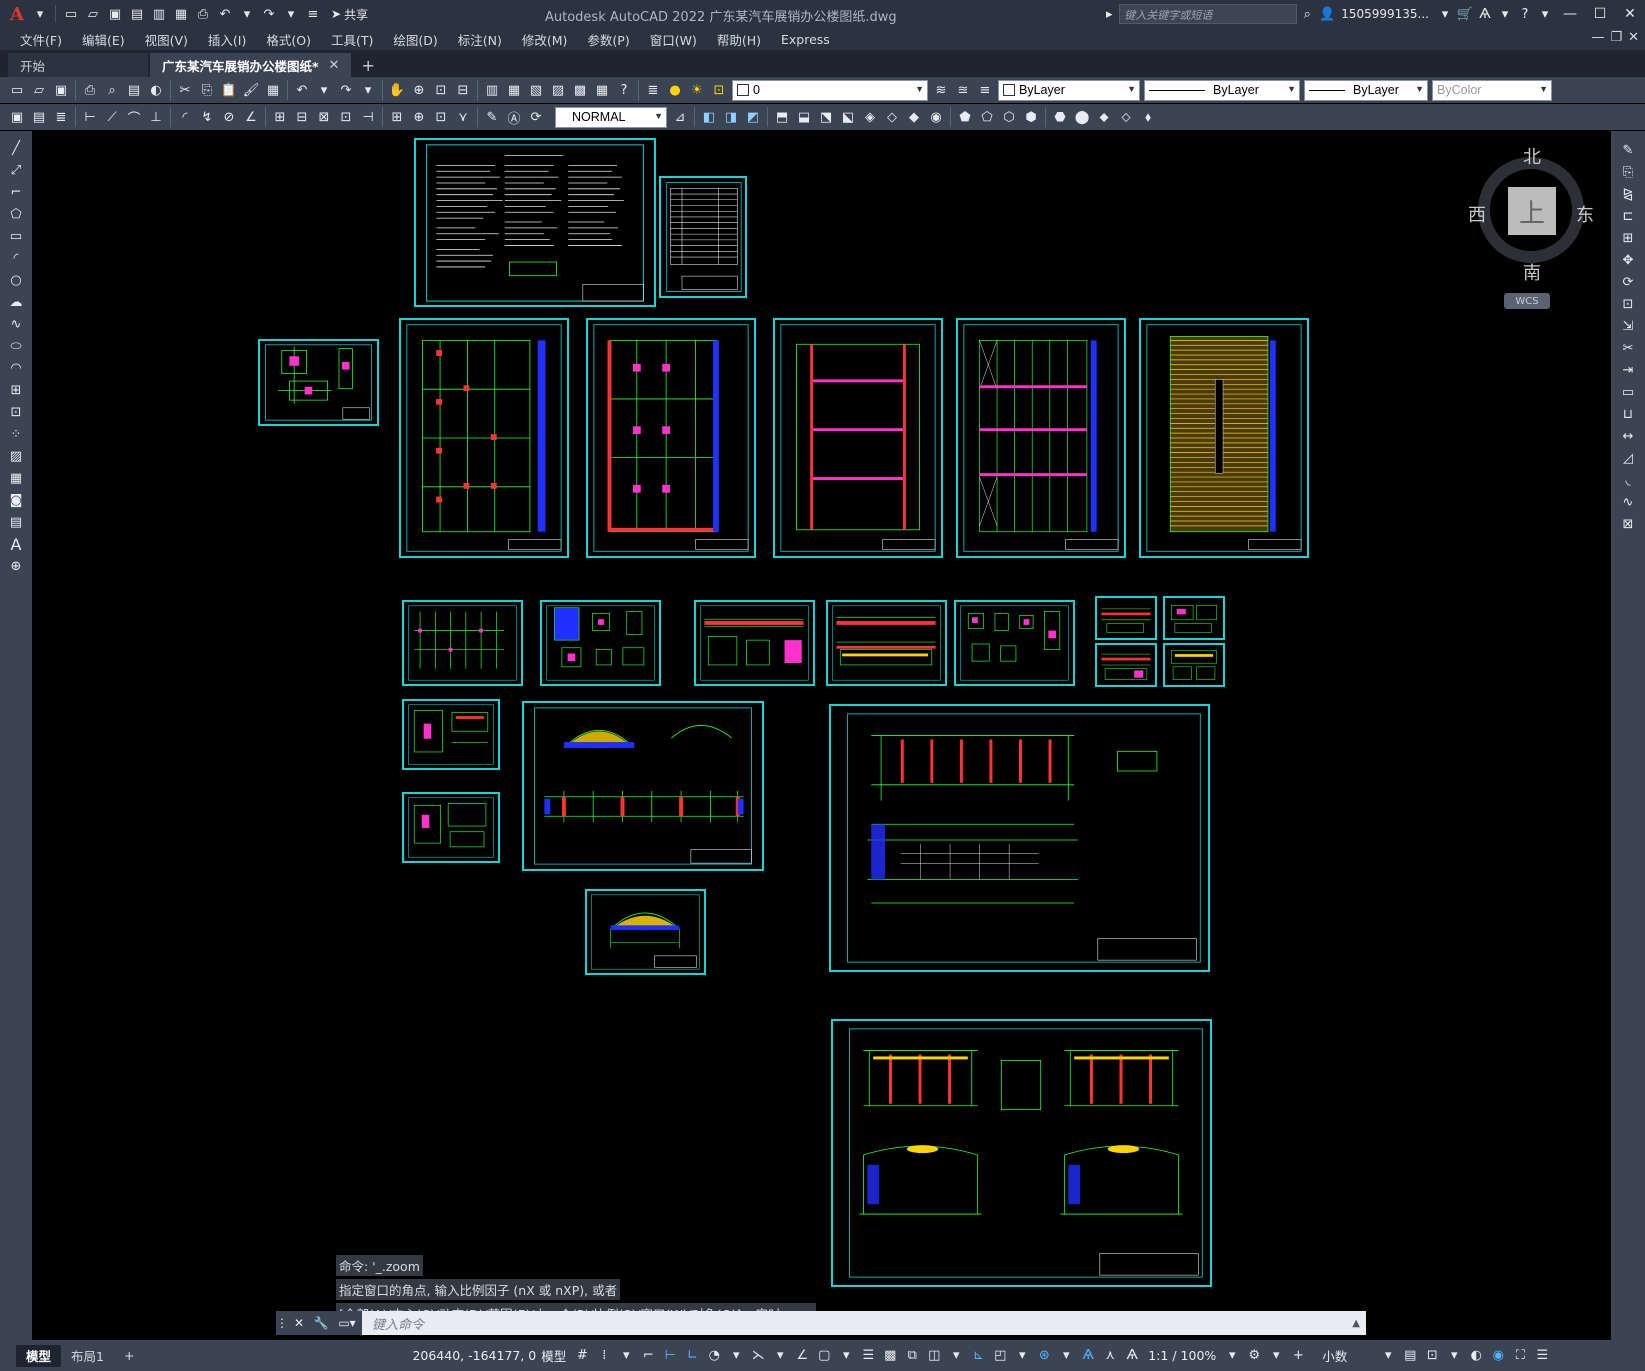 This screenshot has width=1645, height=1371. I want to click on extrude-faces-icon: ⬒, so click(782, 117).